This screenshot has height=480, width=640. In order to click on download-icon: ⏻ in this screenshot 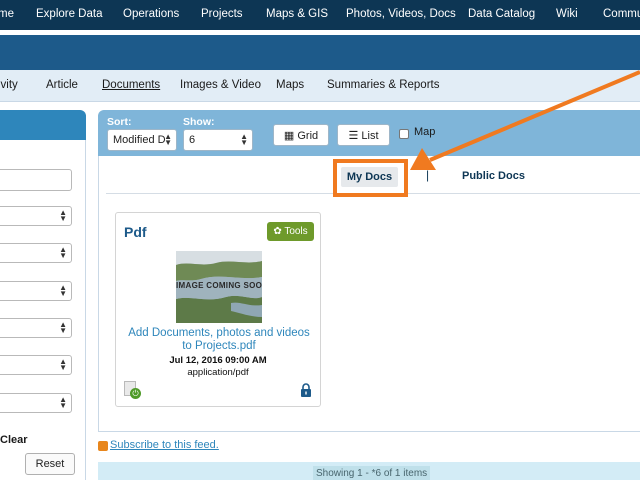, I will do `click(135, 393)`.